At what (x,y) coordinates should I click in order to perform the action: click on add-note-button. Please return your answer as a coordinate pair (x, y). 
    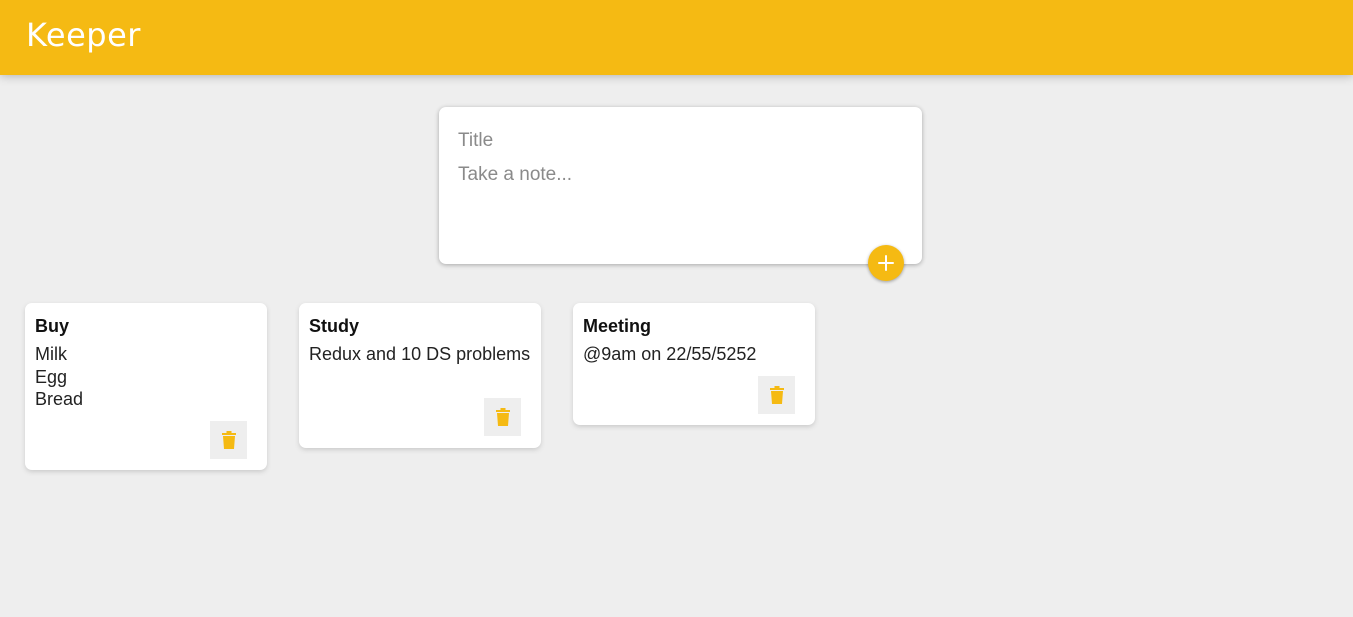
    Looking at the image, I should click on (886, 263).